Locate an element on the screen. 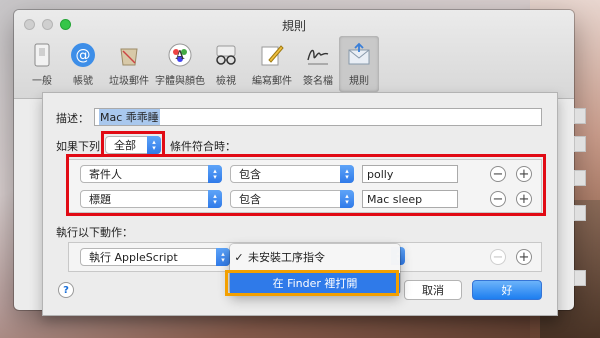 The image size is (600, 338). add-action-button: + is located at coordinates (524, 257).